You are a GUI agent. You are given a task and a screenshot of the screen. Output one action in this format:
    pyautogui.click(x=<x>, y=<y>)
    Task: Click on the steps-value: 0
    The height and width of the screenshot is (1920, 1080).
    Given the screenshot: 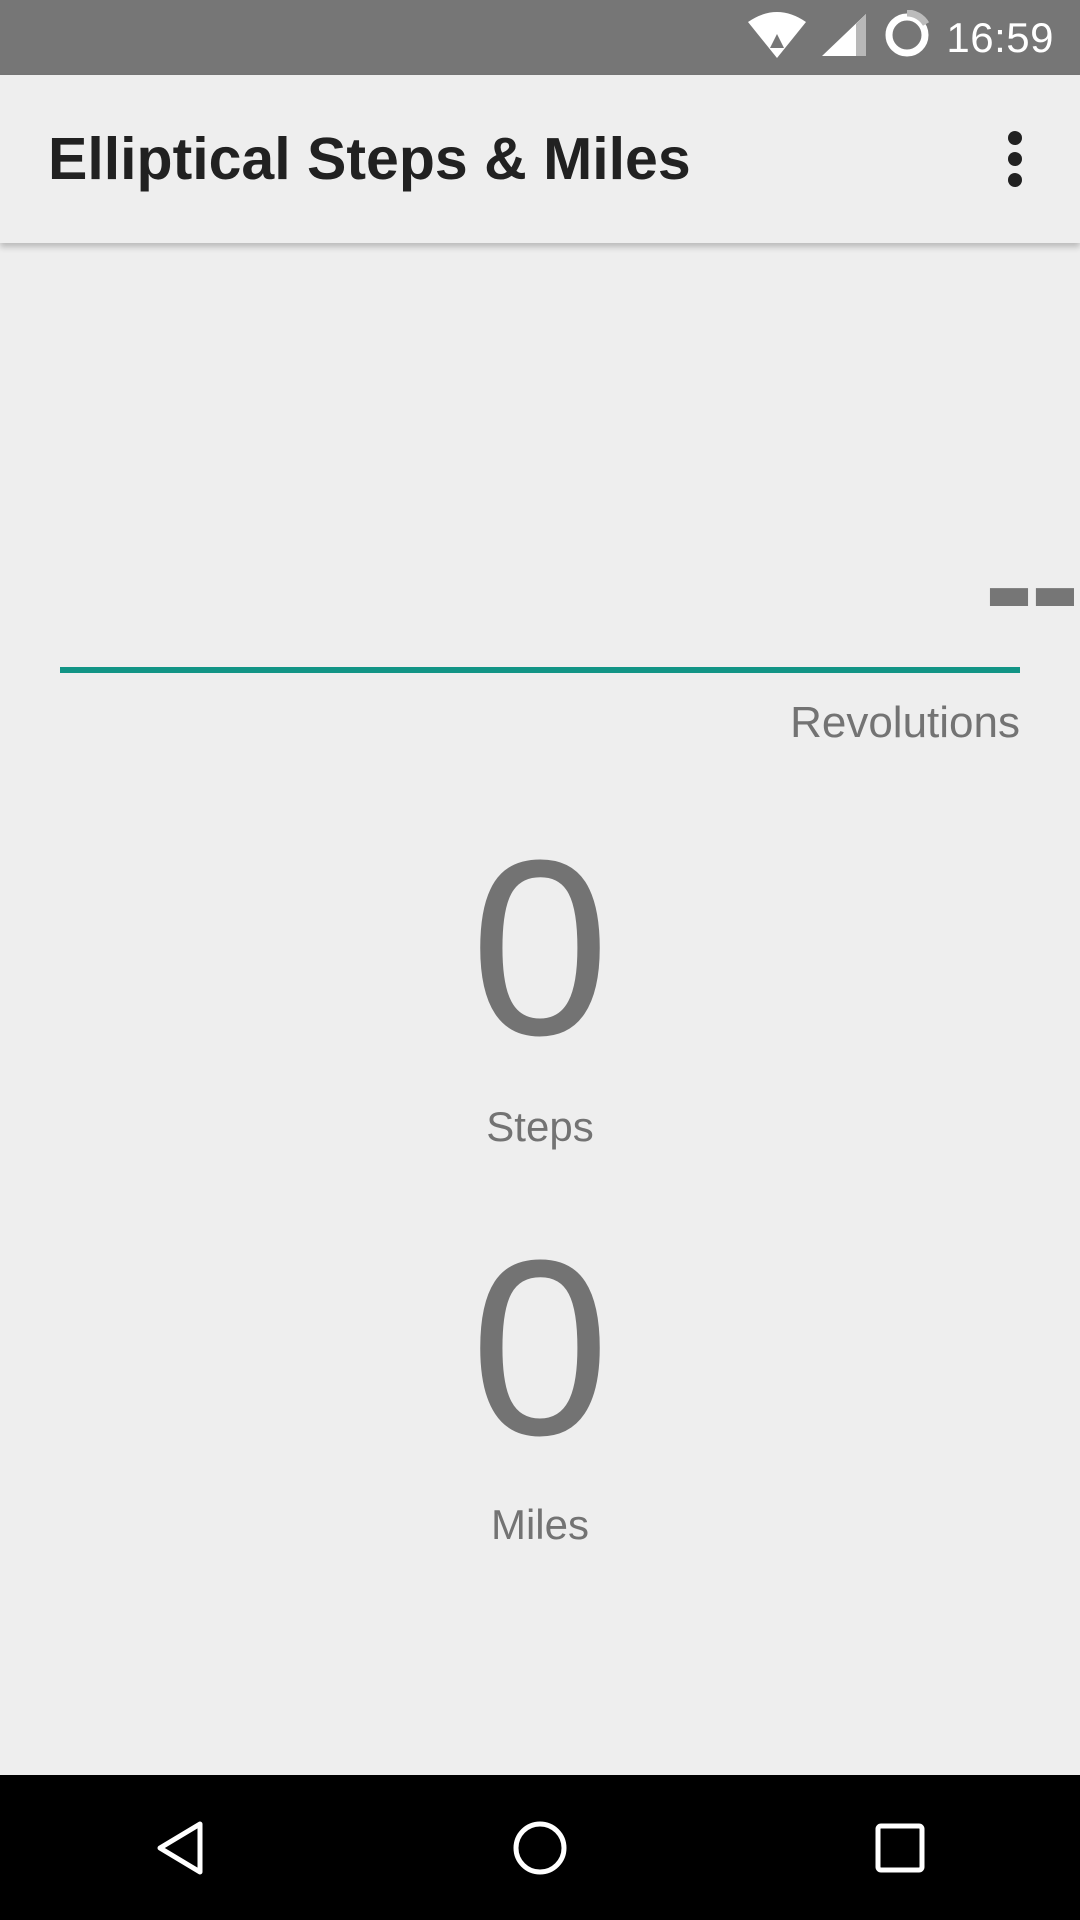 What is the action you would take?
    pyautogui.click(x=540, y=947)
    